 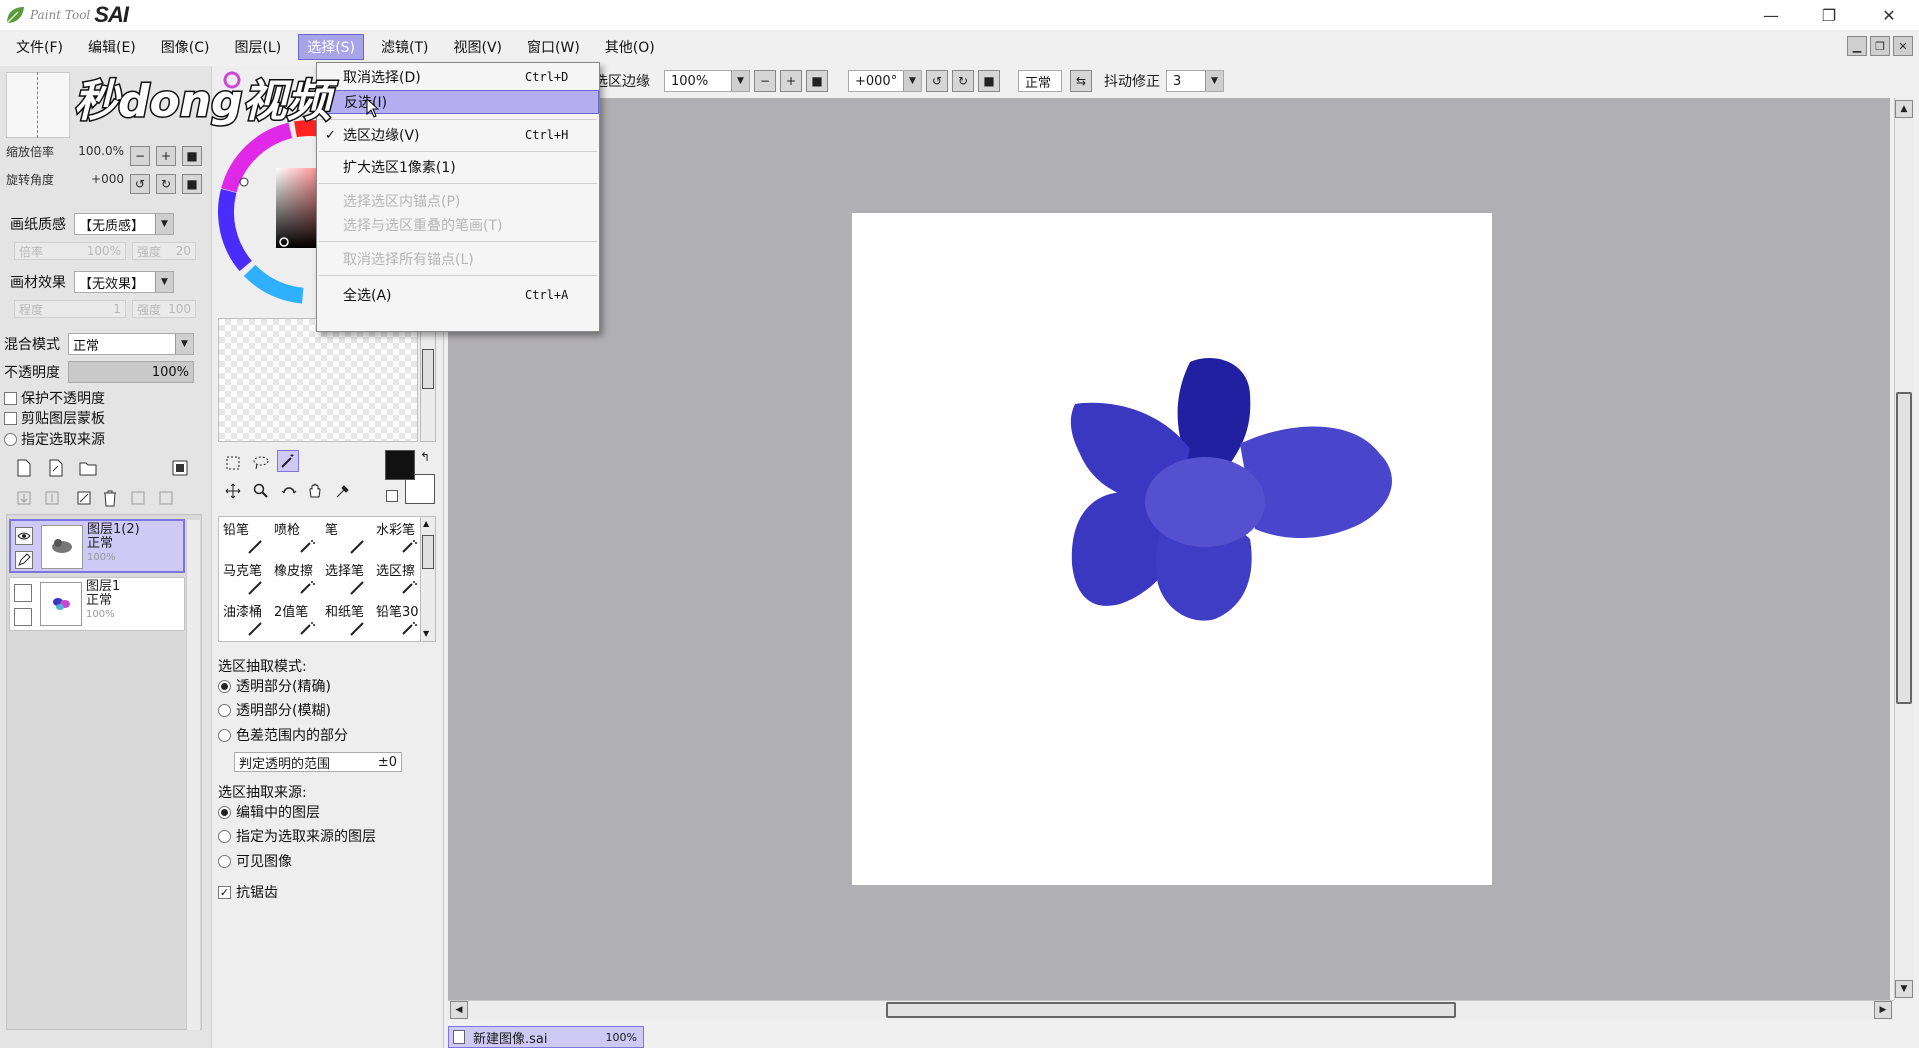 I want to click on visibility-toggle, so click(x=23, y=593).